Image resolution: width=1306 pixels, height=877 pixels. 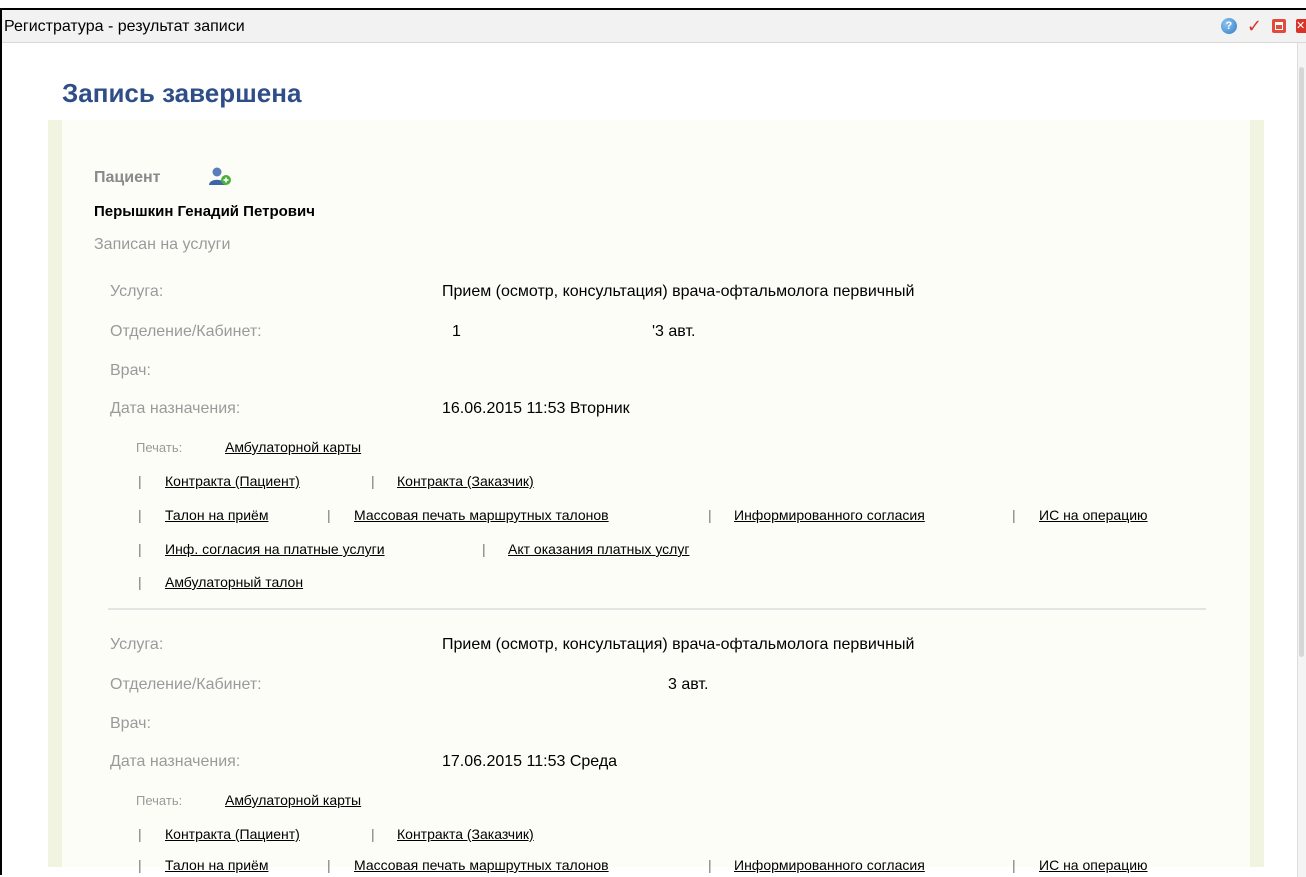 What do you see at coordinates (275, 549) in the screenshot?
I see `print-paid-services-consent-link: Инф. согласия на платные услуги` at bounding box center [275, 549].